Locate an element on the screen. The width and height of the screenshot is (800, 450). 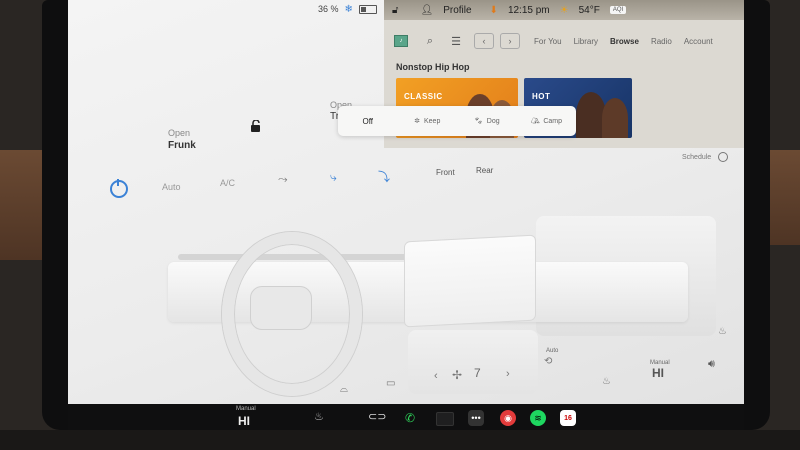
defrost-rear-icon: ▭ is located at coordinates (390, 383).